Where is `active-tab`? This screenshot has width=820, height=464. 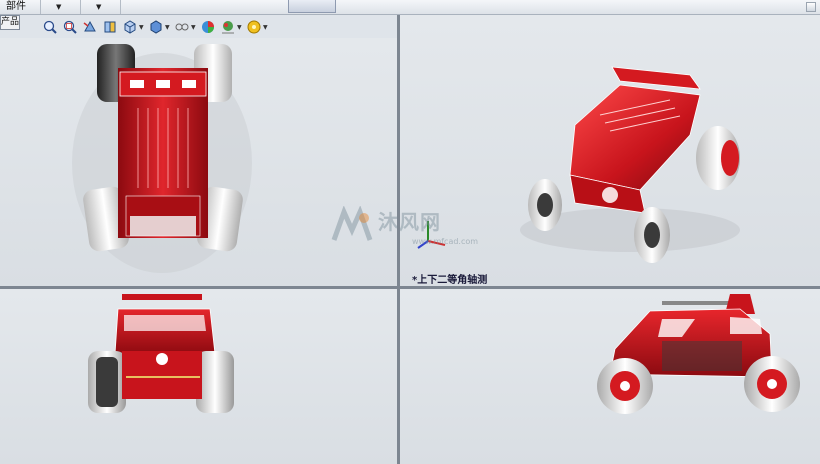
active-tab is located at coordinates (312, 6).